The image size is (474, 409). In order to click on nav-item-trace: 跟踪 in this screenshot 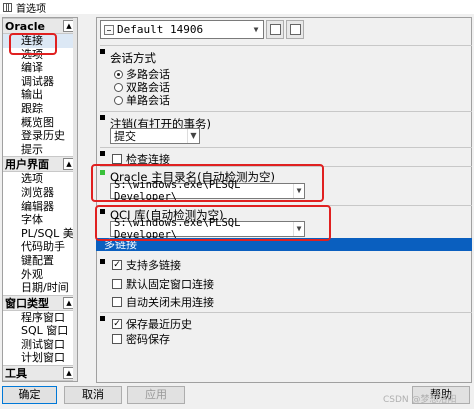, I will do `click(40, 109)`.